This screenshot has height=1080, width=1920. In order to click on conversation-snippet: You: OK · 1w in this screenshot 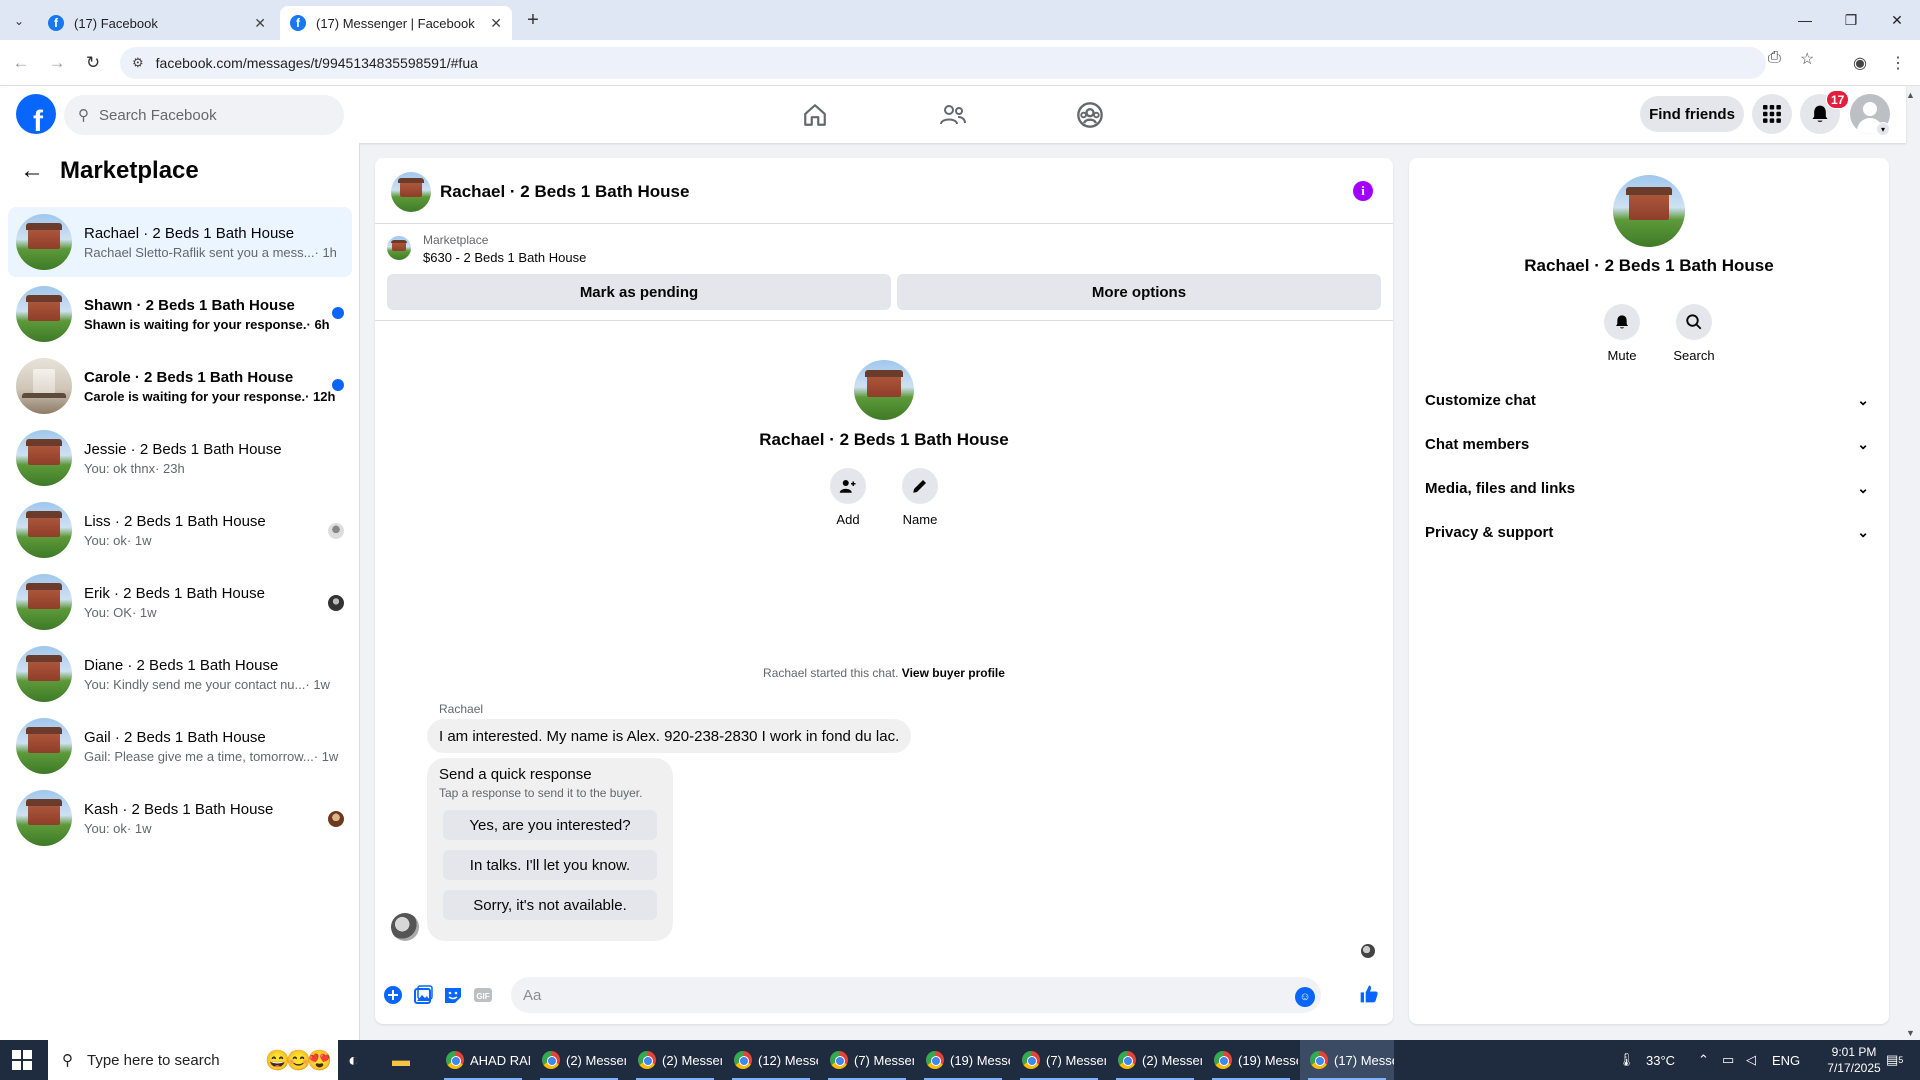, I will do `click(218, 612)`.